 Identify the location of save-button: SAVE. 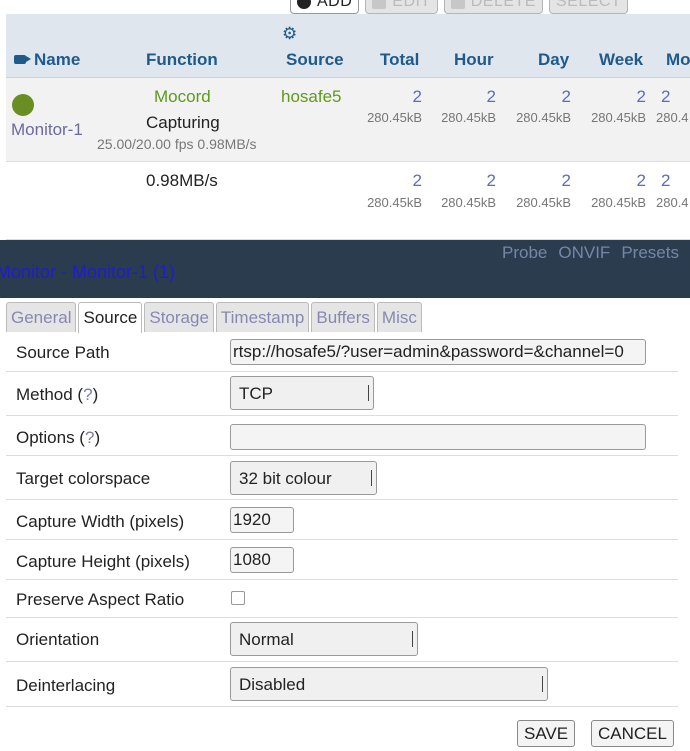
(546, 733).